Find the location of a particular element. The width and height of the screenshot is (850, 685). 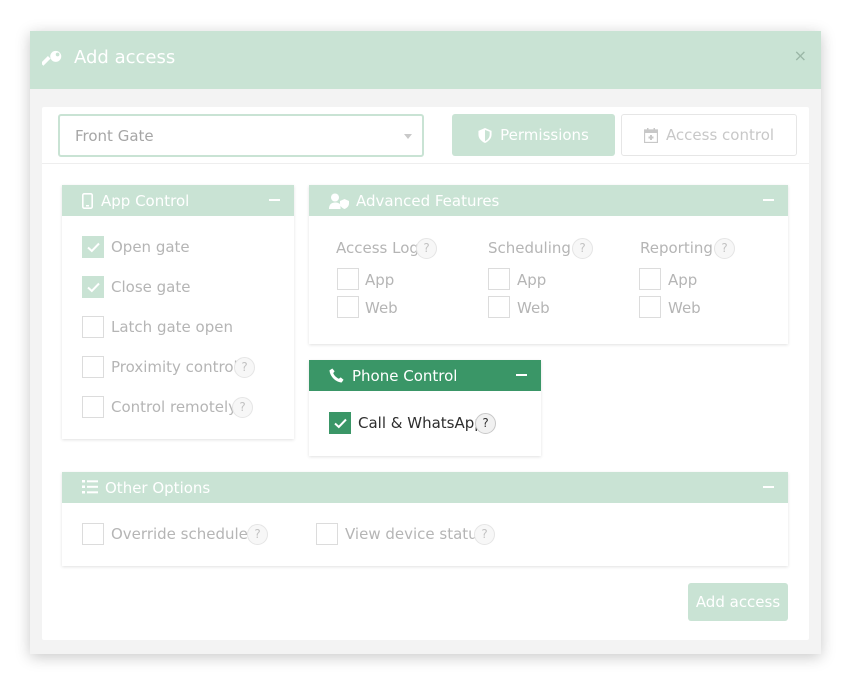

phone-control-header: Phone Control is located at coordinates (425, 375).